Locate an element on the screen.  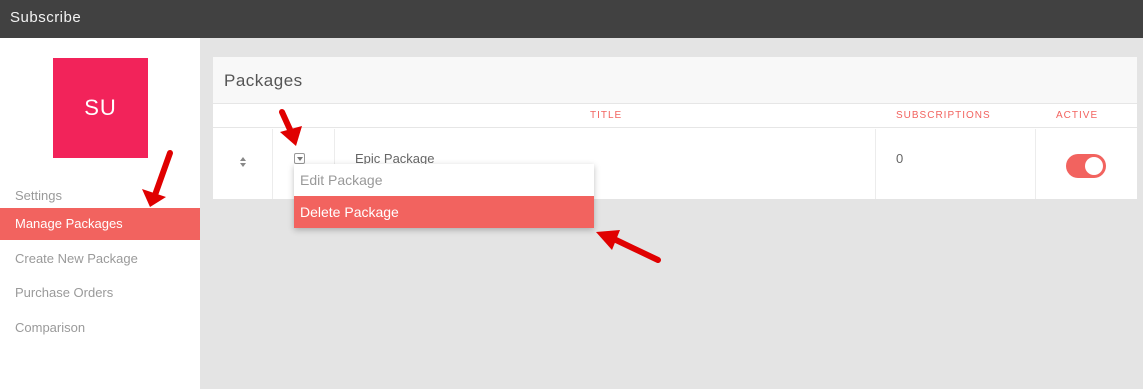
sidebar-item-comparison: Comparison is located at coordinates (100, 328).